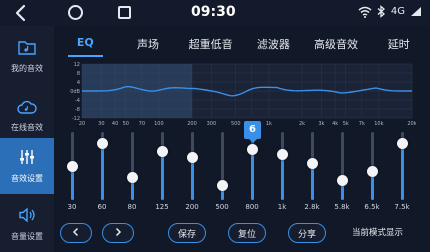 The width and height of the screenshot is (430, 252). I want to click on graph-y-tick: 12, so click(77, 65).